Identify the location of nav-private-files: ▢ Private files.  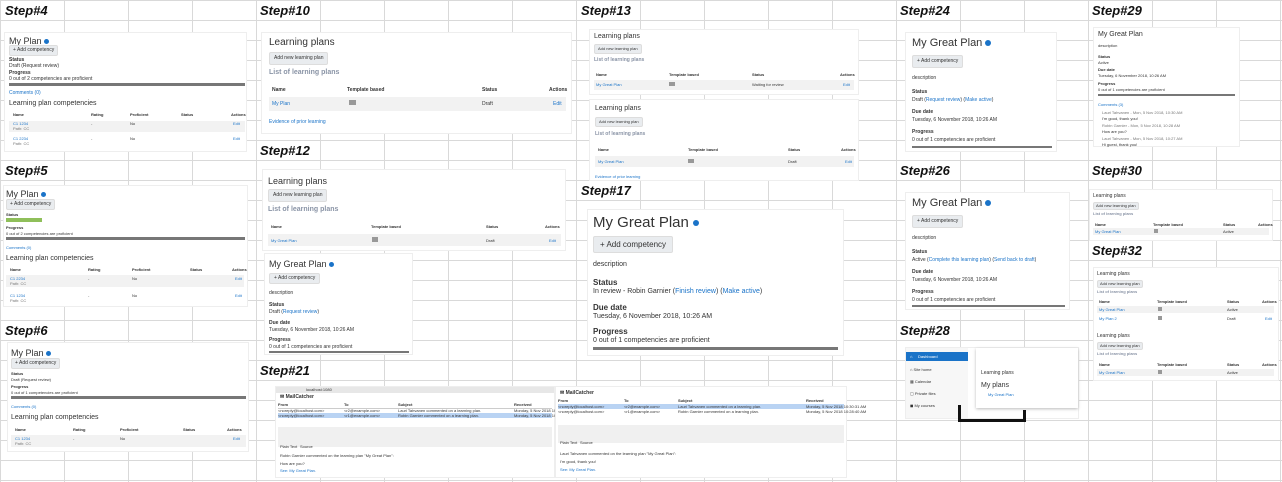
(923, 394).